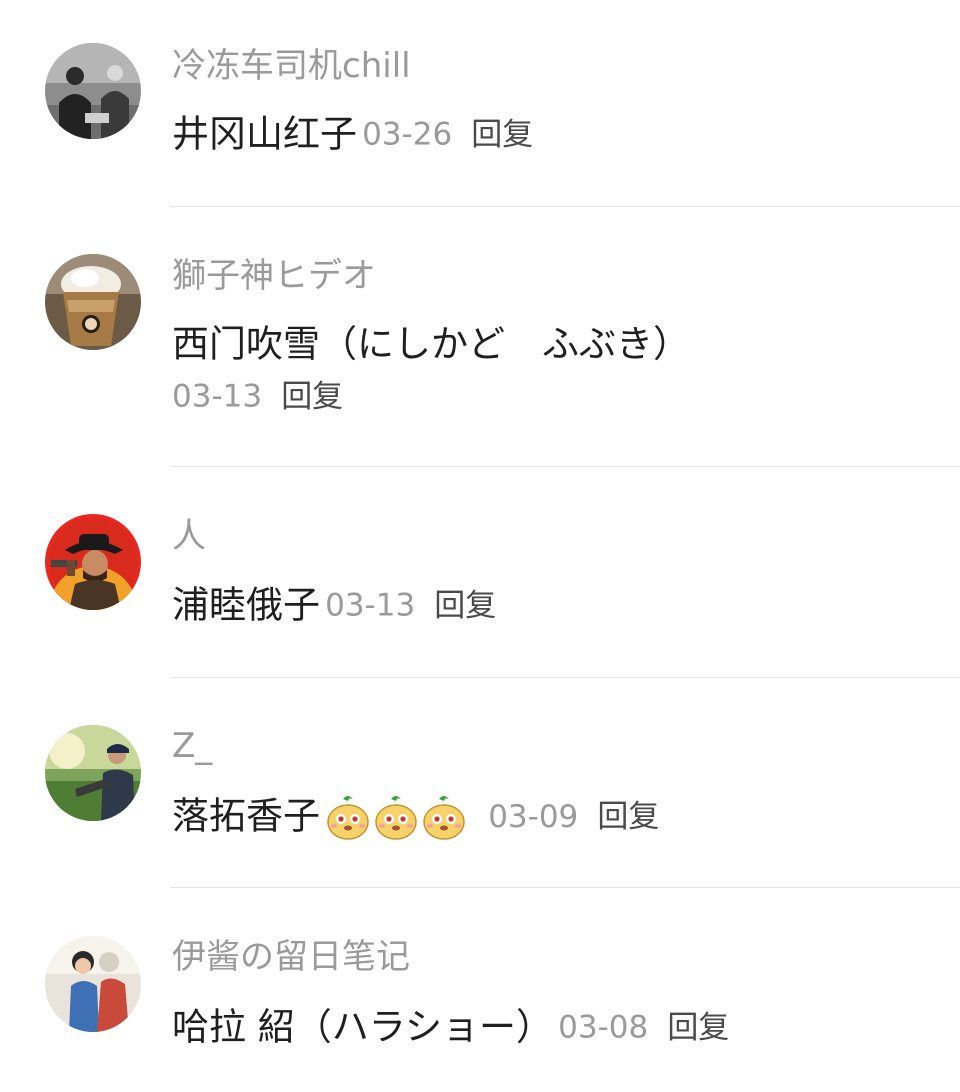  Describe the element at coordinates (291, 66) in the screenshot. I see `username: 冷冻车司机chill` at that location.